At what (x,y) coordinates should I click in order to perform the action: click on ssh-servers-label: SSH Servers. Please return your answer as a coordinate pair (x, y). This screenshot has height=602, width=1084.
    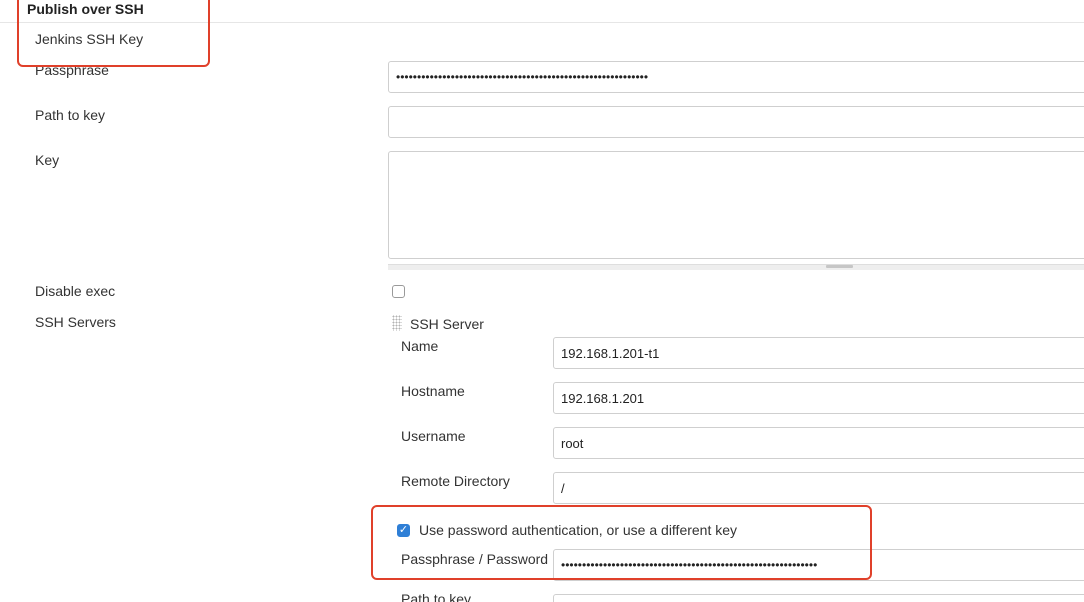
    Looking at the image, I should click on (75, 322).